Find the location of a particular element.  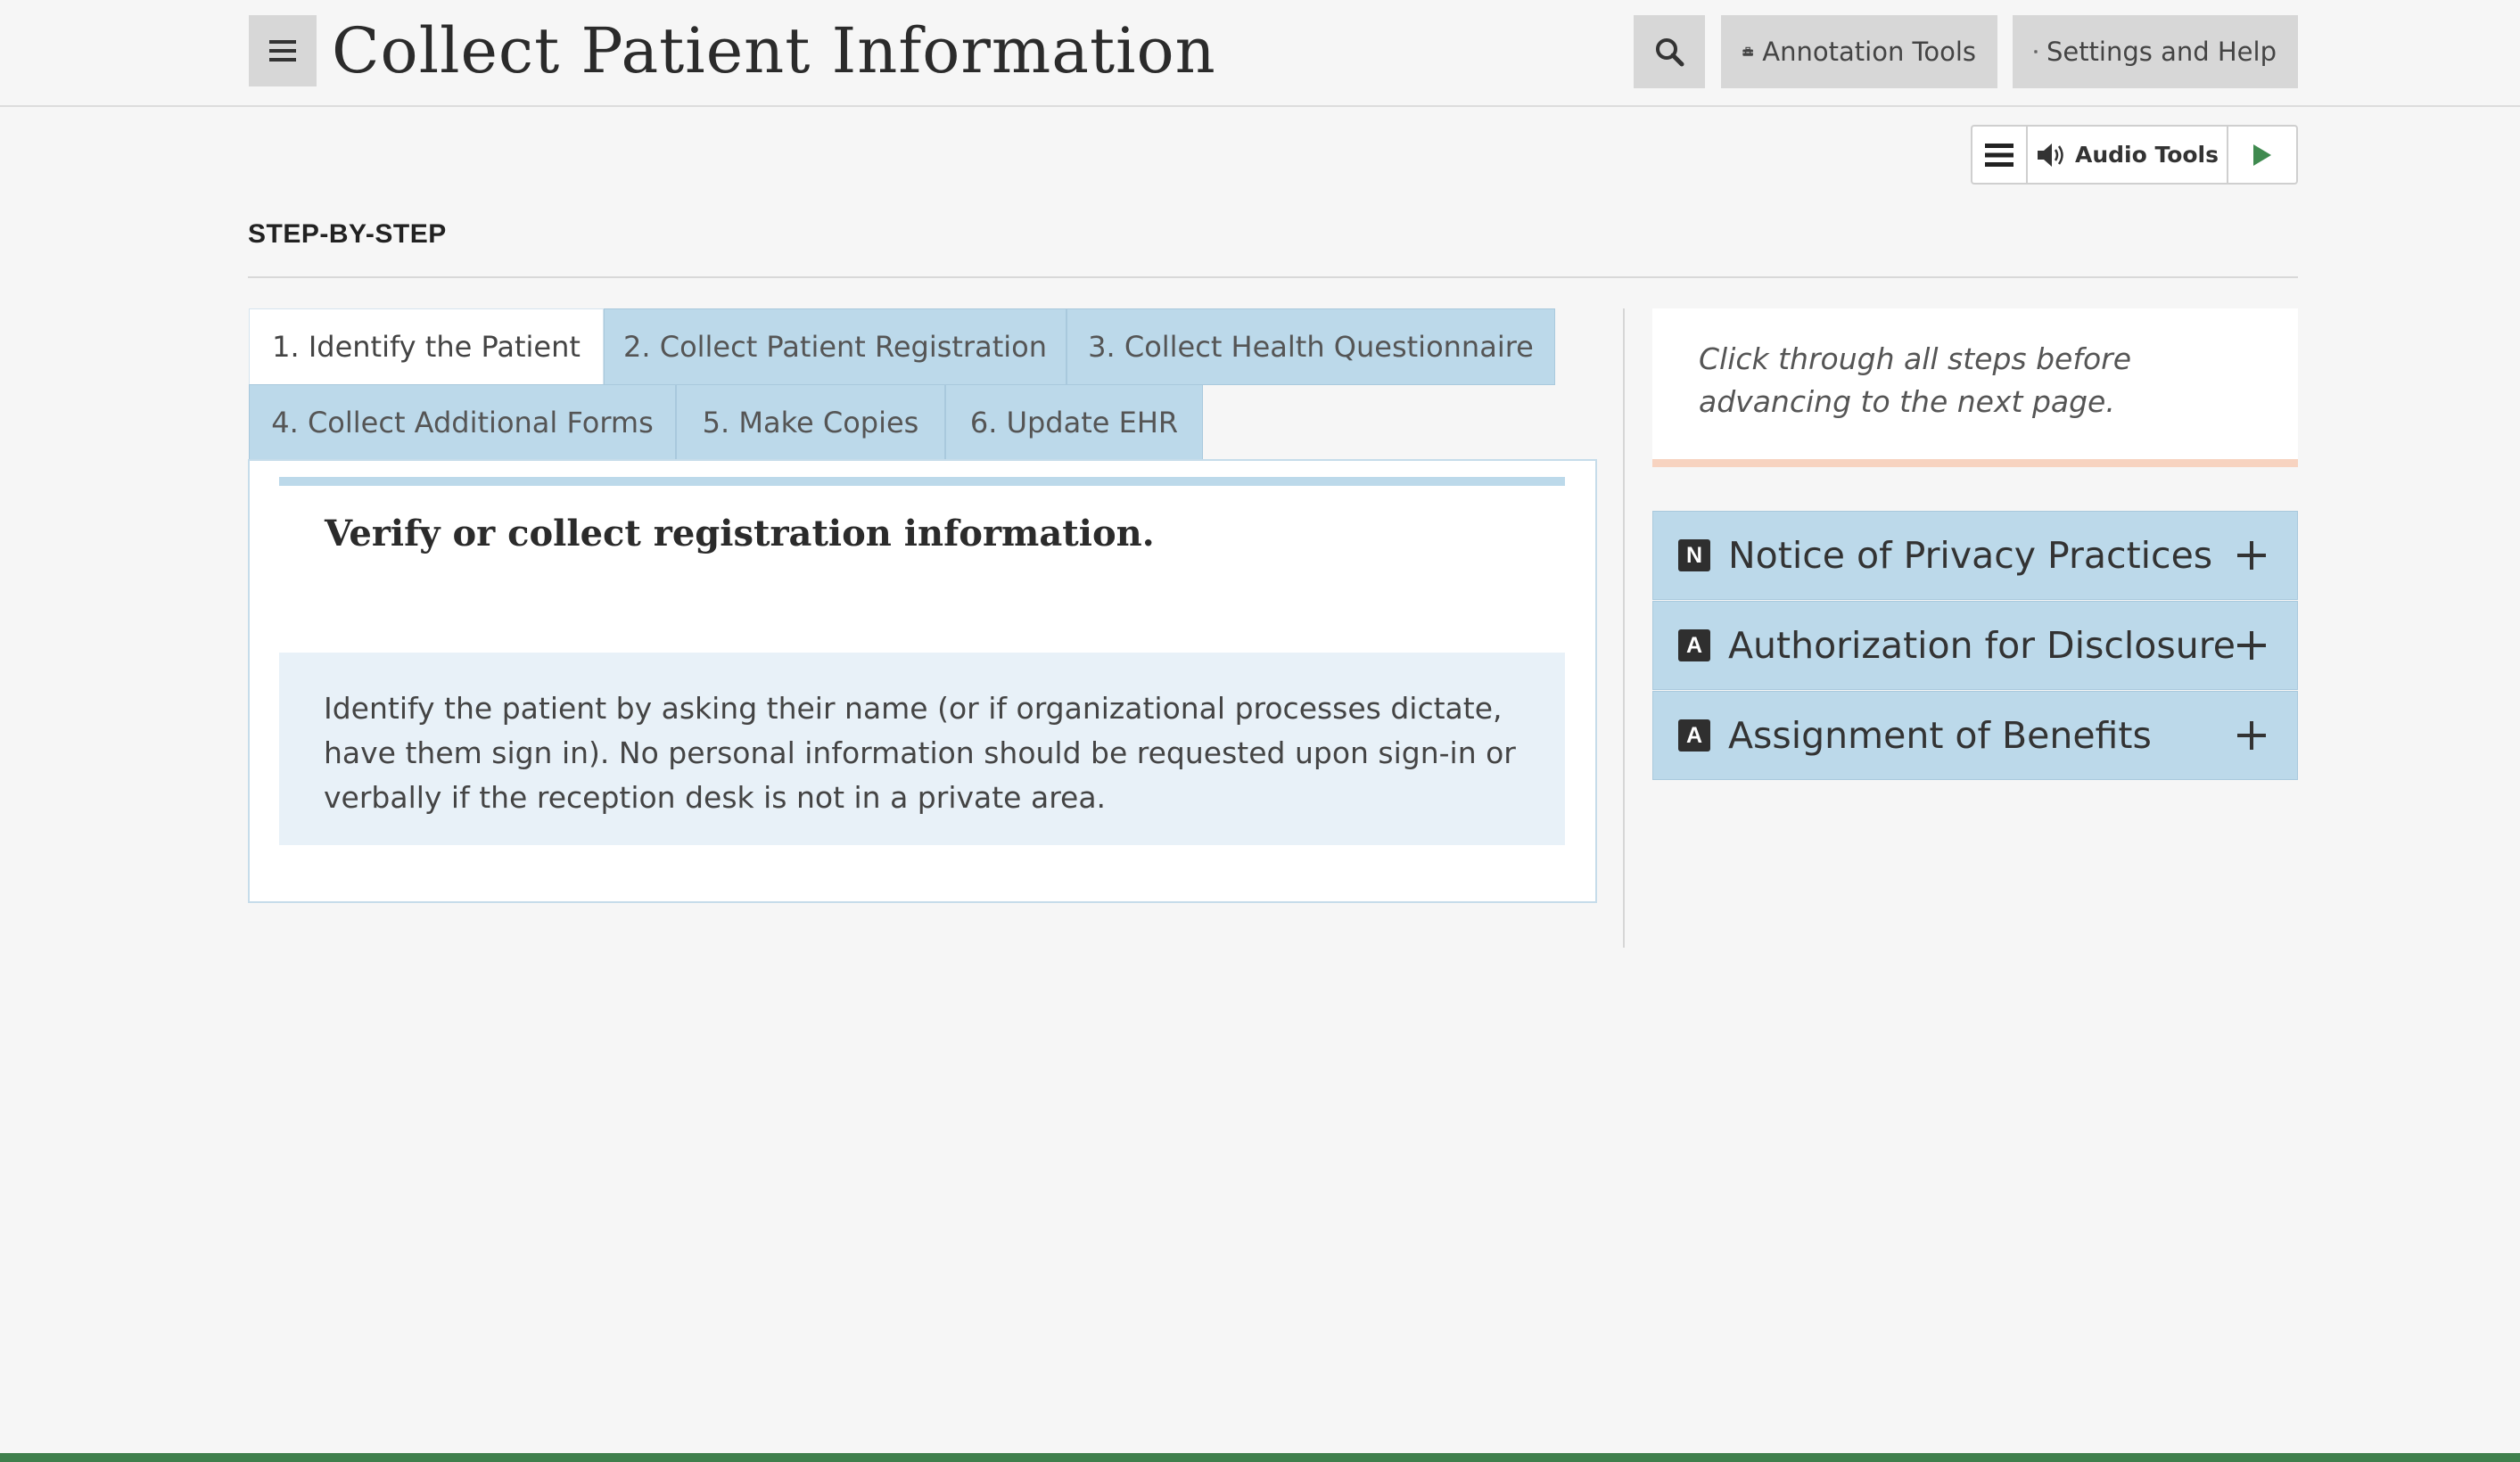

tab-label: 4. Collect Additional Forms is located at coordinates (463, 422).